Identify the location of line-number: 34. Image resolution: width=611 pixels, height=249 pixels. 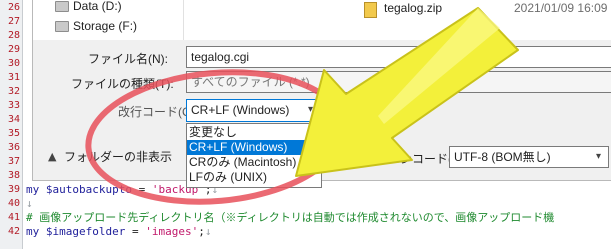
(13, 119).